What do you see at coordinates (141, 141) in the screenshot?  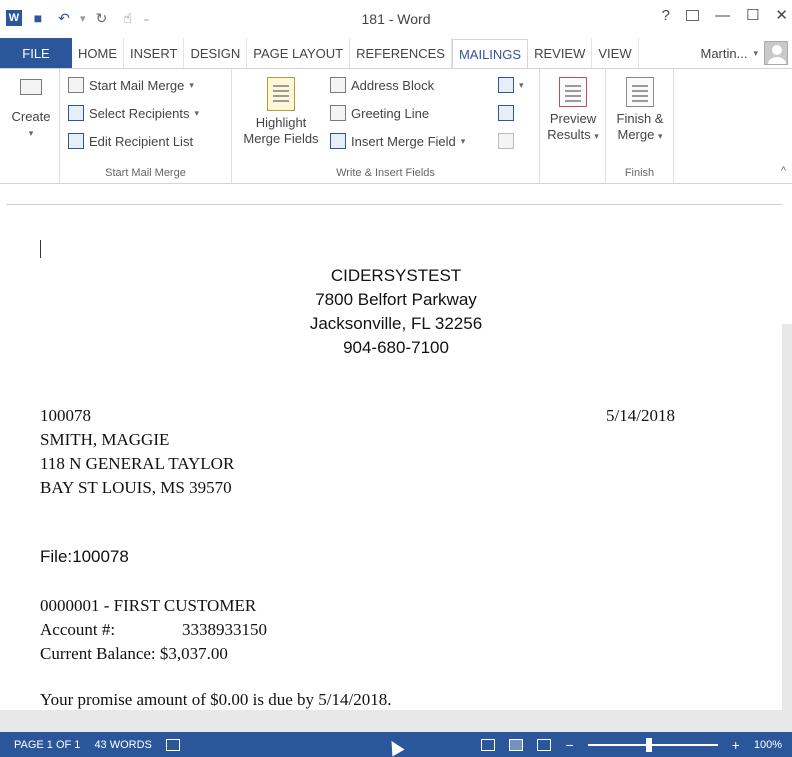 I see `edit-recipient-list-label: Edit Recipient List` at bounding box center [141, 141].